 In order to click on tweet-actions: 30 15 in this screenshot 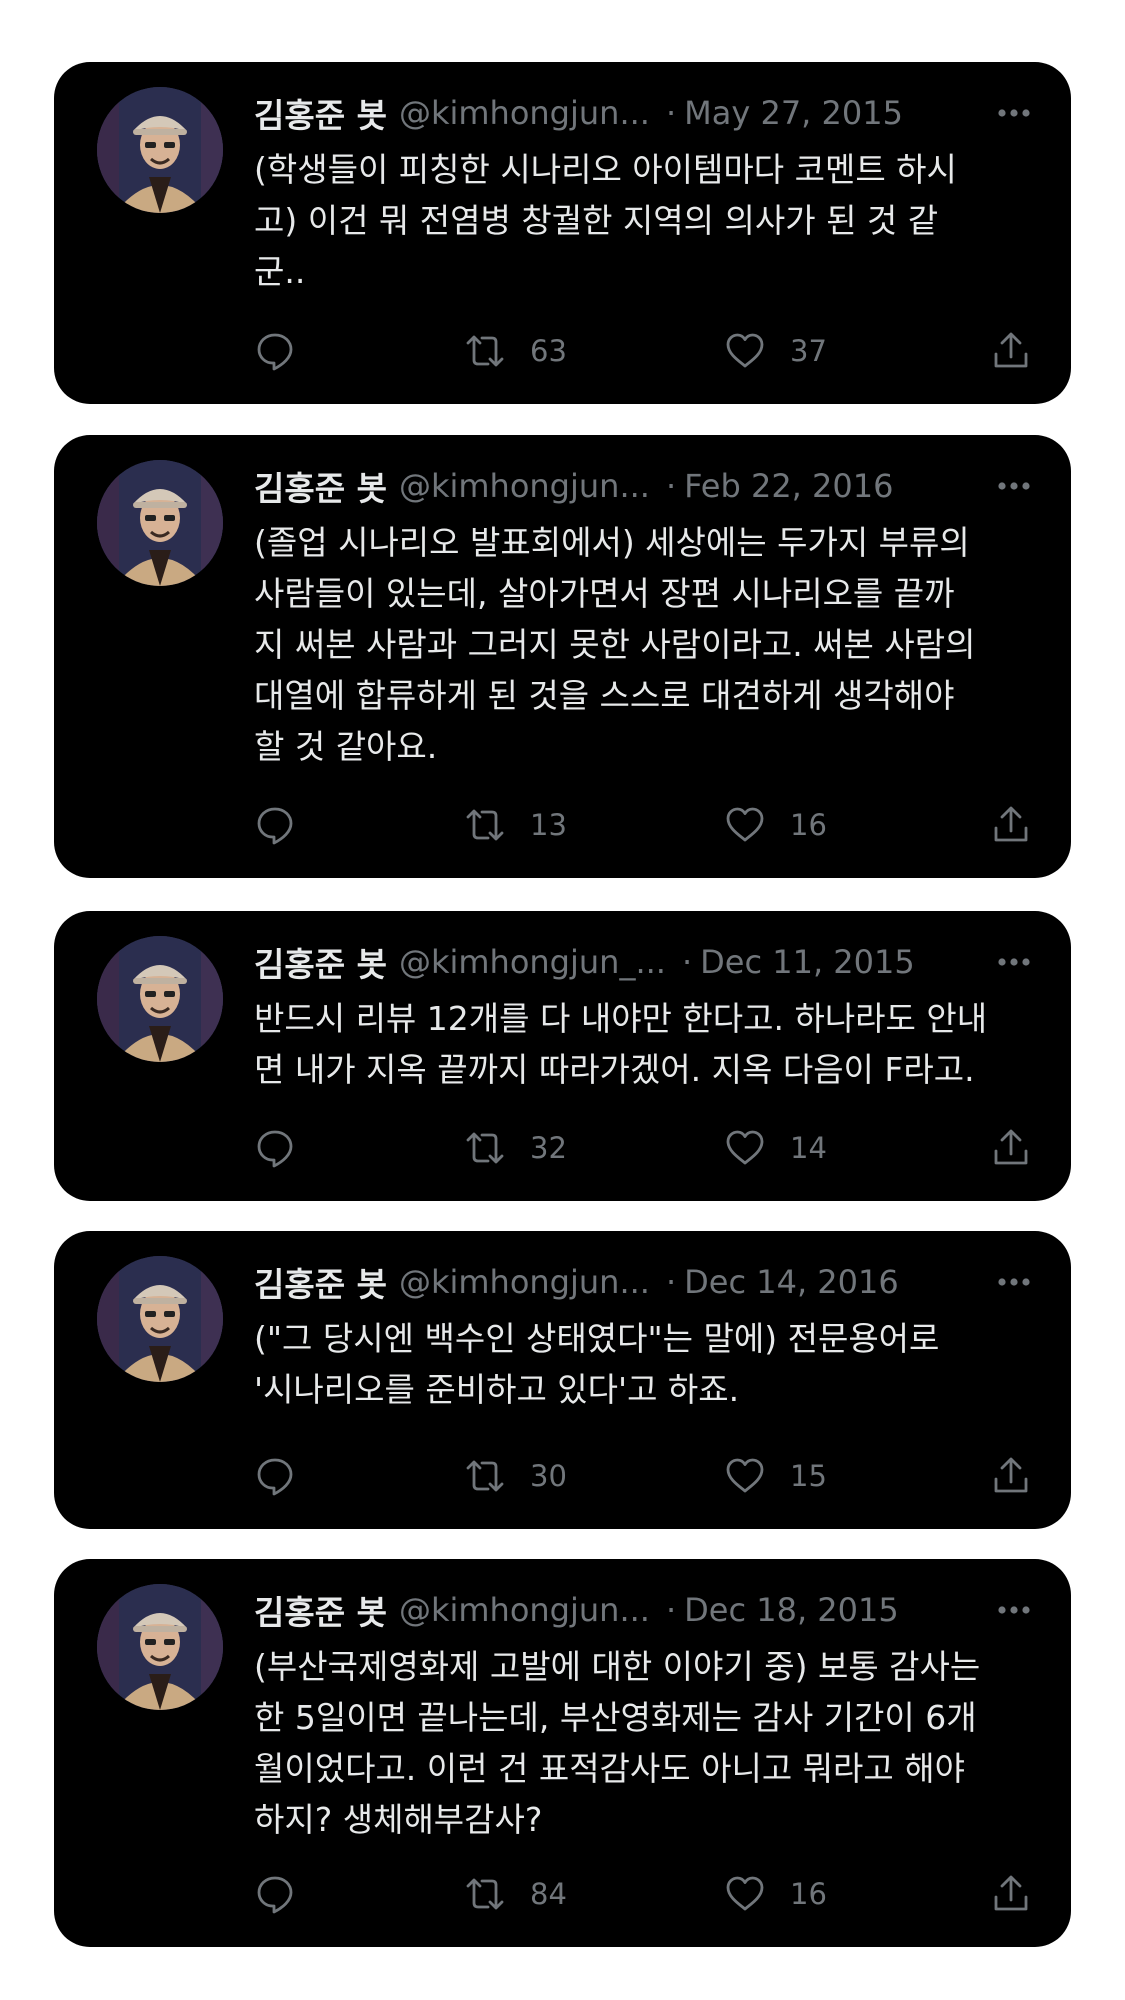, I will do `click(649, 1476)`.